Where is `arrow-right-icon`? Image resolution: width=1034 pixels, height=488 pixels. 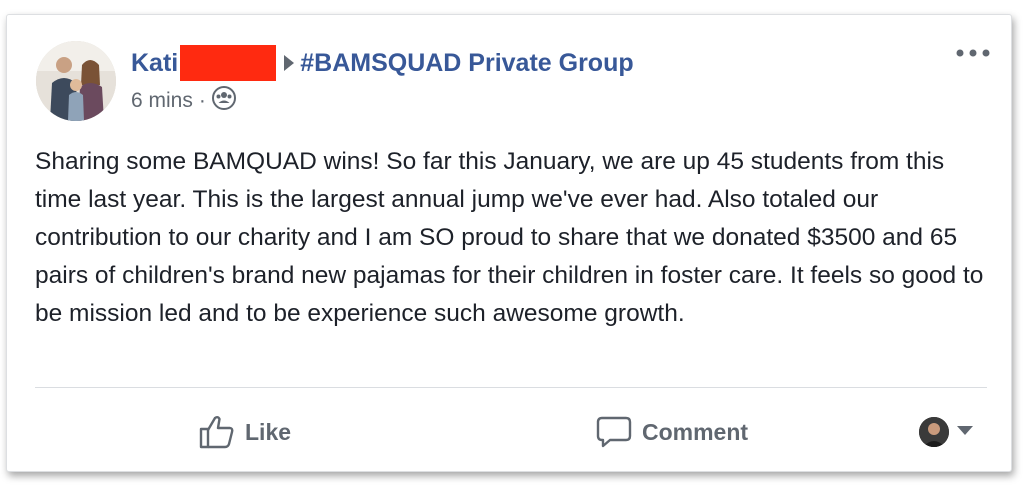
arrow-right-icon is located at coordinates (289, 63).